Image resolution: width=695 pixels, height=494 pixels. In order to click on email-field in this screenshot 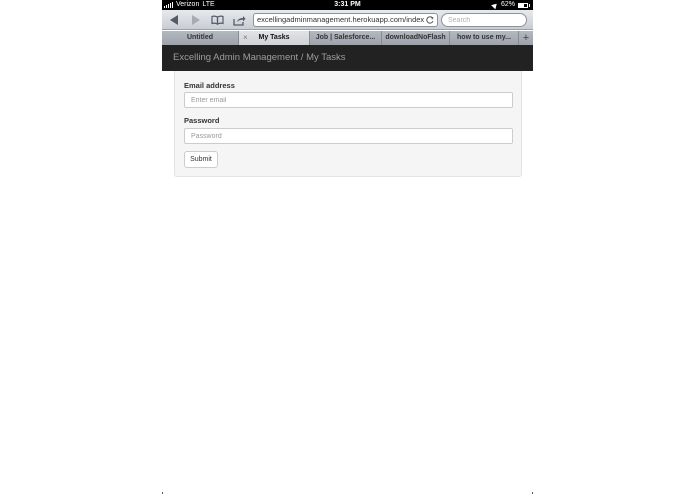, I will do `click(348, 100)`.